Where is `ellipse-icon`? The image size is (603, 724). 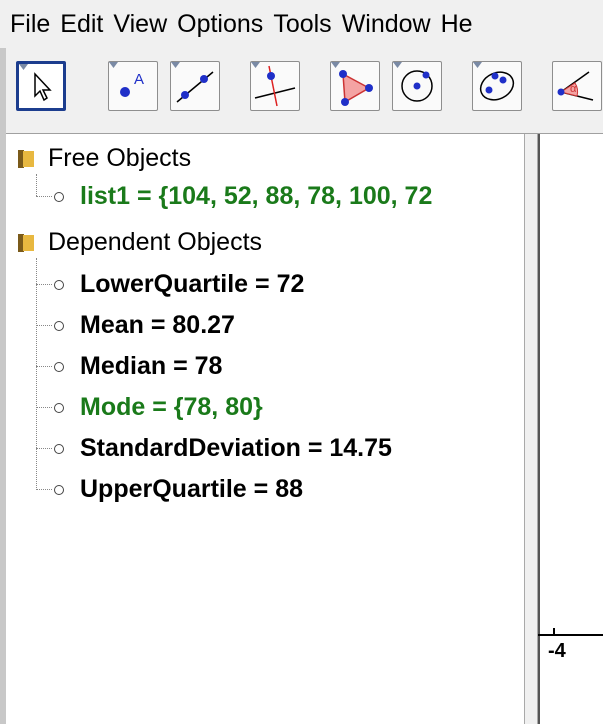
ellipse-icon is located at coordinates (497, 86).